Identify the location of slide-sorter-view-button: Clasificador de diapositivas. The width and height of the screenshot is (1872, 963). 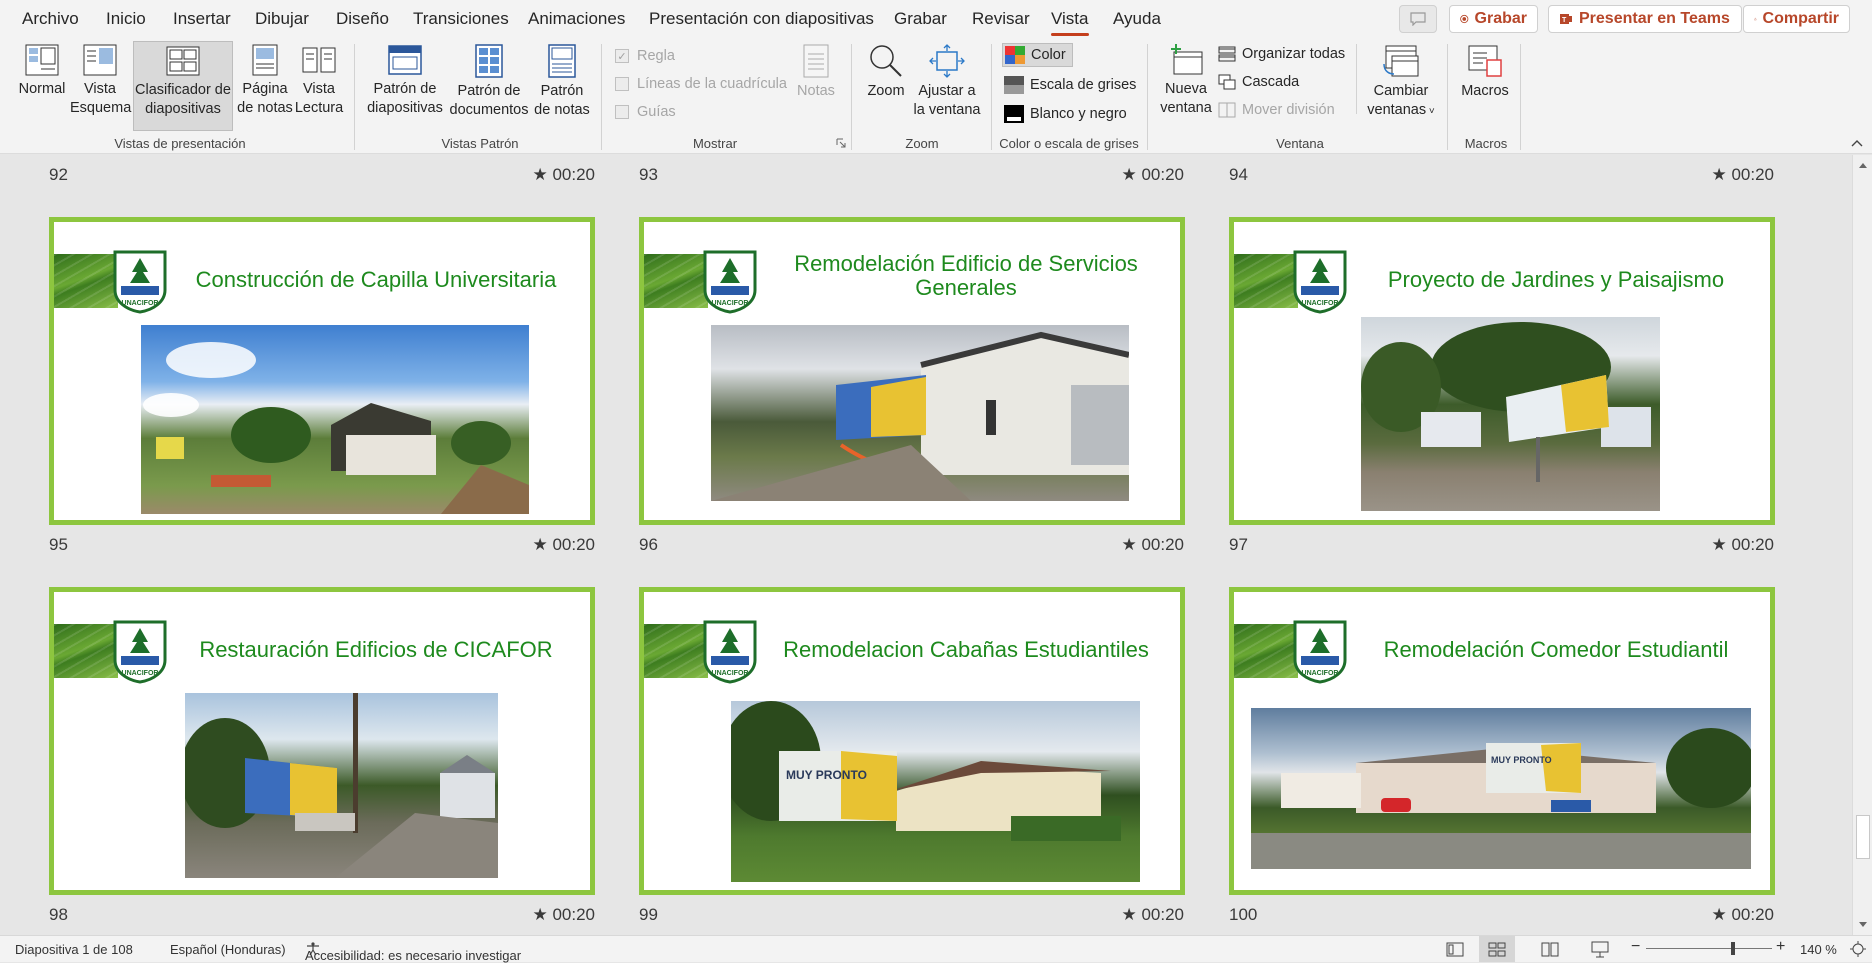
(183, 86).